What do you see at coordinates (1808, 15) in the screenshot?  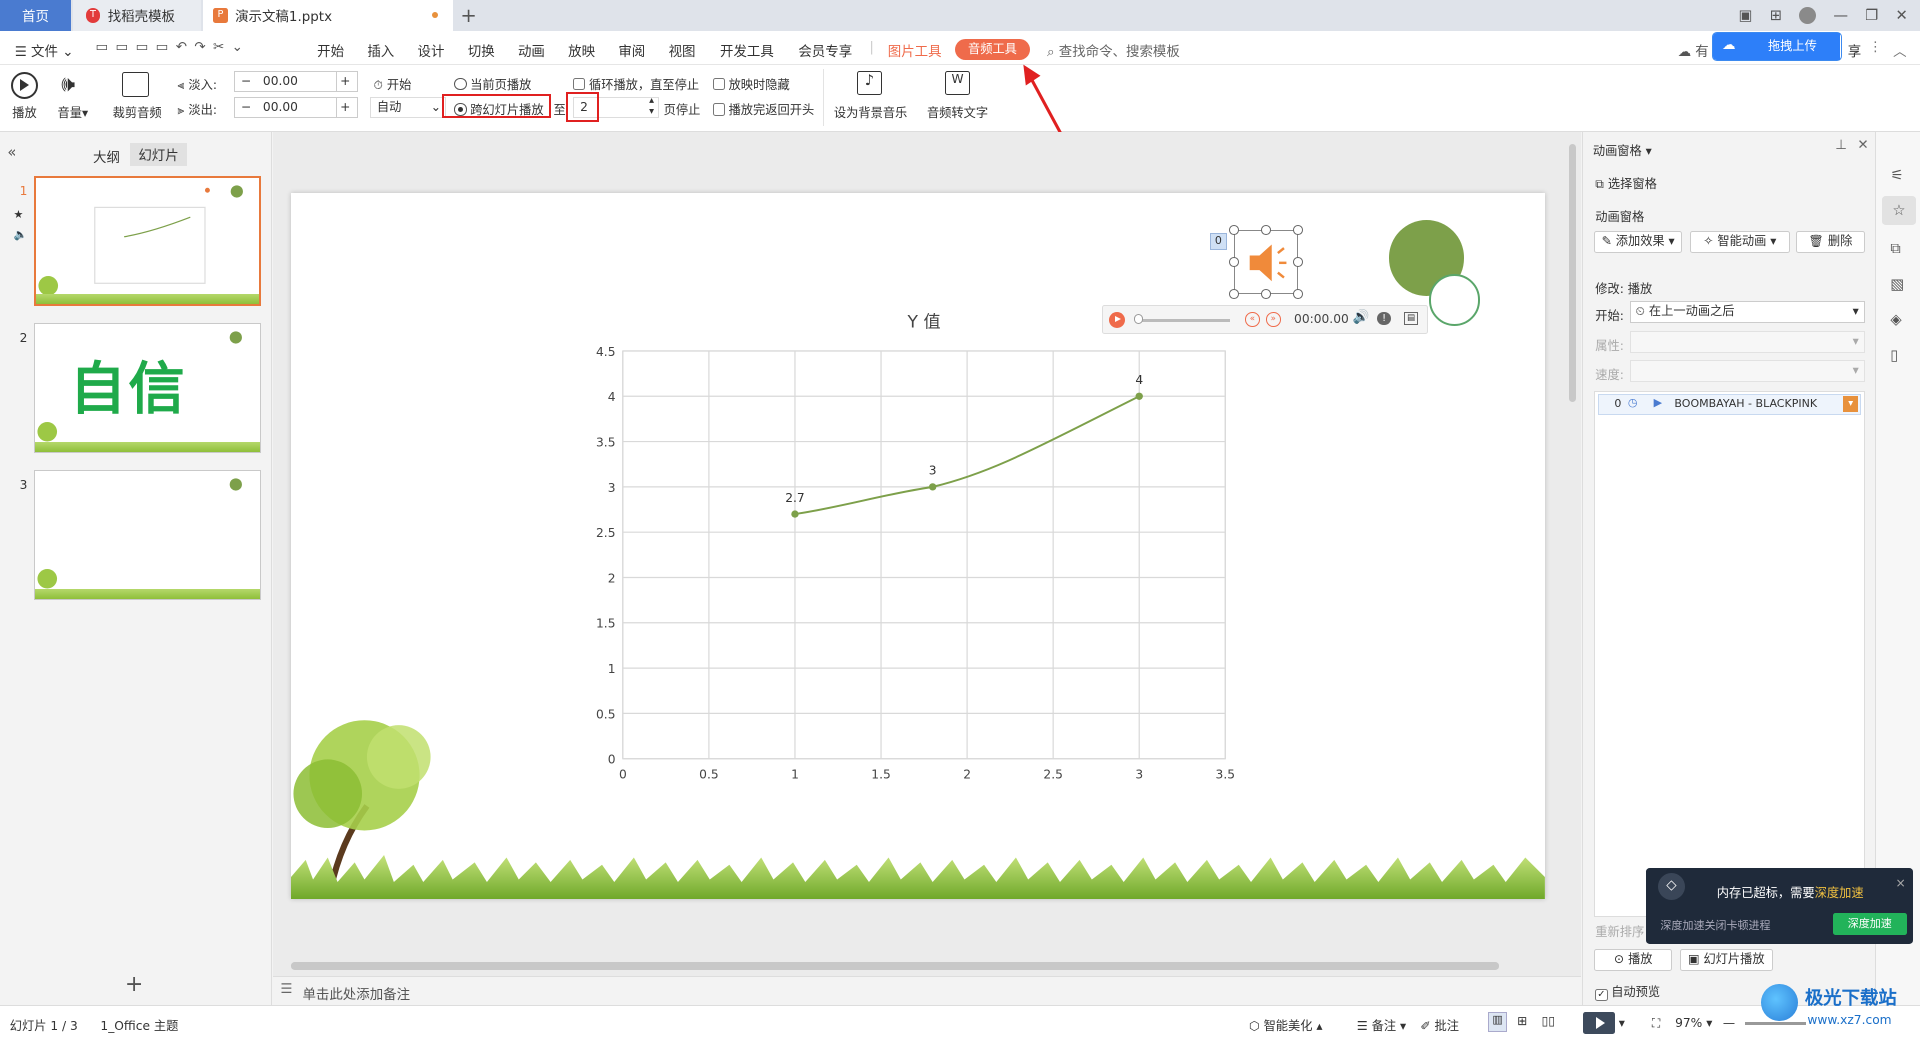 I see `avatar` at bounding box center [1808, 15].